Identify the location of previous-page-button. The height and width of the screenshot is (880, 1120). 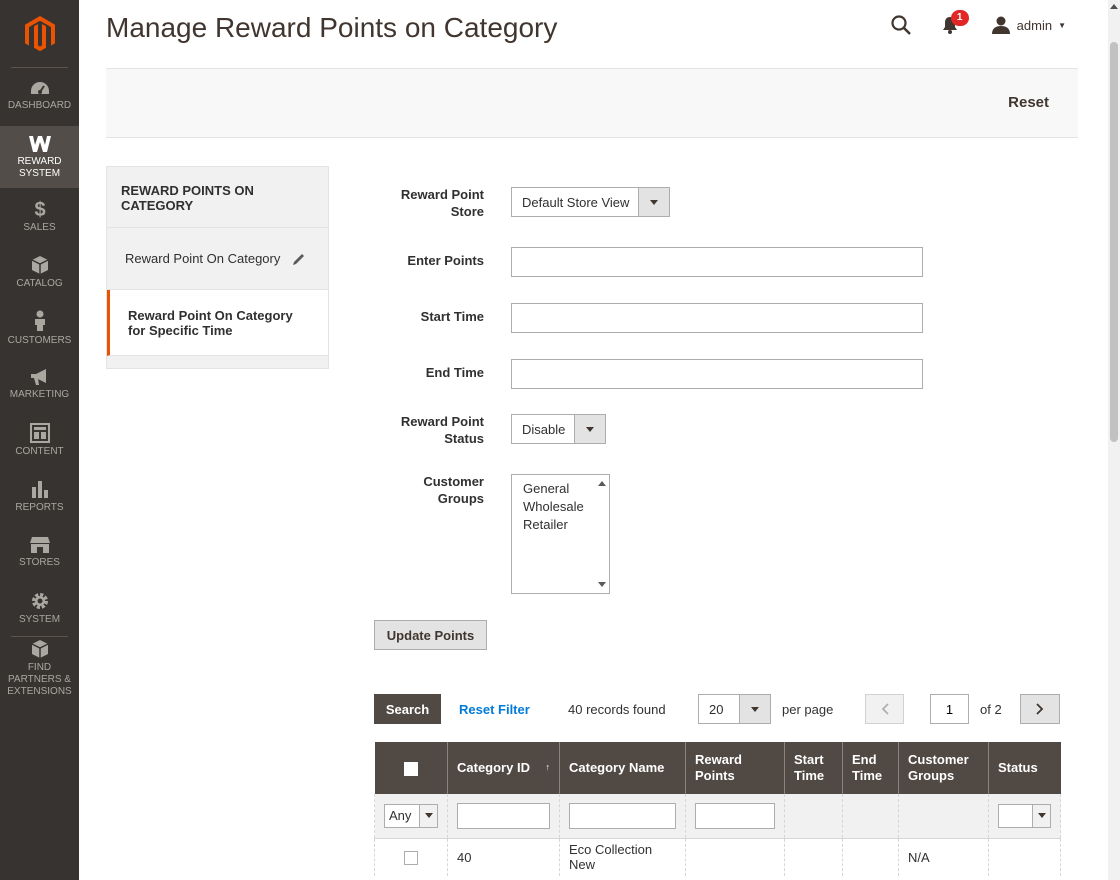
(884, 709).